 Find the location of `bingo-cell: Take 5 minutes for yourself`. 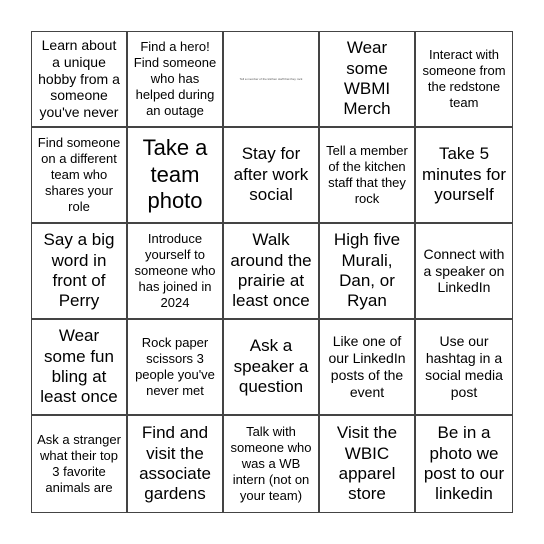

bingo-cell: Take 5 minutes for yourself is located at coordinates (464, 176).